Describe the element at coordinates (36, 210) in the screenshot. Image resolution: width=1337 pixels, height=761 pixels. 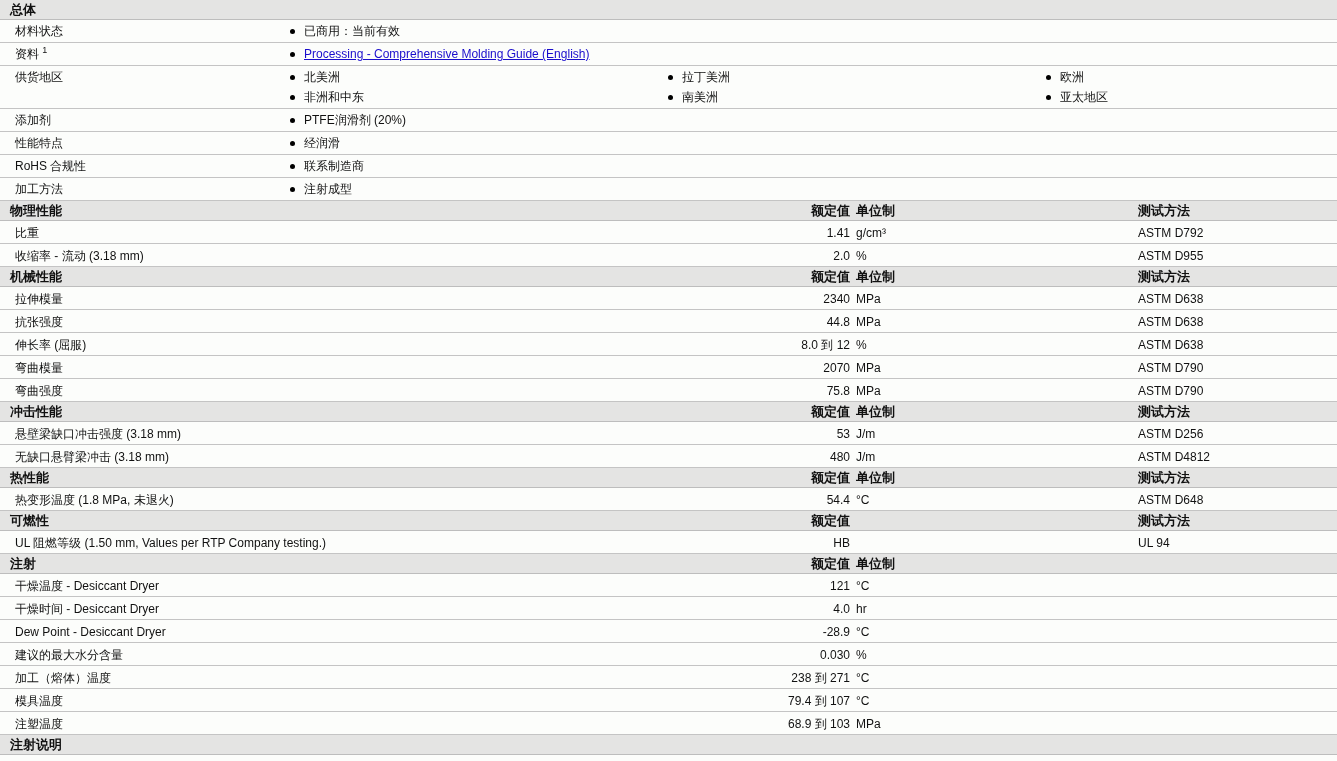
I see `section-title: 物理性能` at that location.